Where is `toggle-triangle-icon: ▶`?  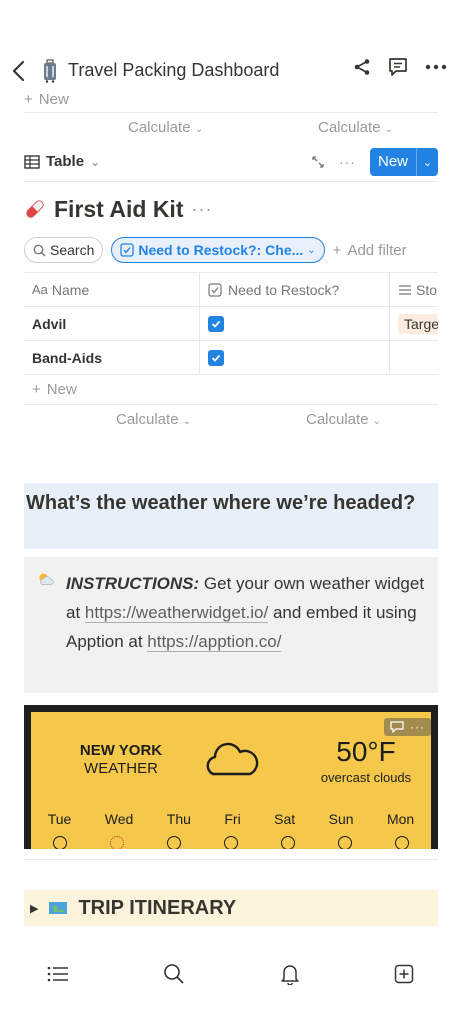 toggle-triangle-icon: ▶ is located at coordinates (34, 908).